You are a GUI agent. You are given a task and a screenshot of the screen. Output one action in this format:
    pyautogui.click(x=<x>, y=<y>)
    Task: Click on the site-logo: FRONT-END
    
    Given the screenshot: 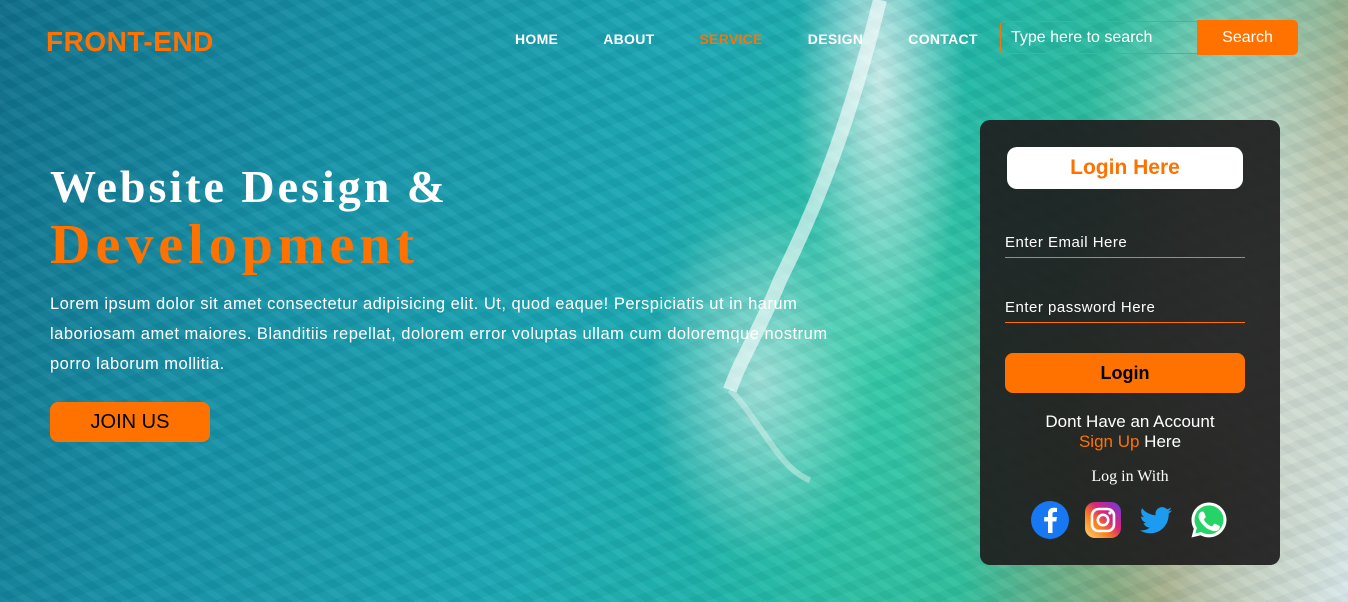 What is the action you would take?
    pyautogui.click(x=130, y=42)
    